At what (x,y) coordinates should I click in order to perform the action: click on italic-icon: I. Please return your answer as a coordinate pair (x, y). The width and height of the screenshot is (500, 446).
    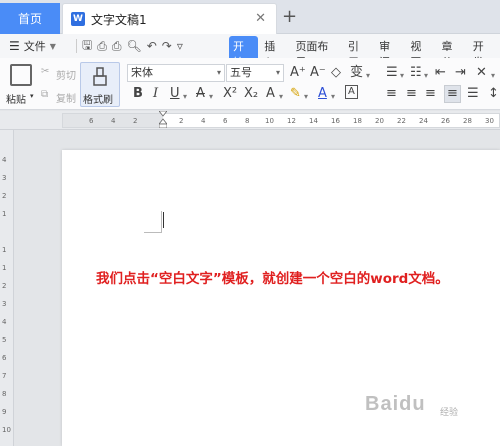
    Looking at the image, I should click on (155, 94).